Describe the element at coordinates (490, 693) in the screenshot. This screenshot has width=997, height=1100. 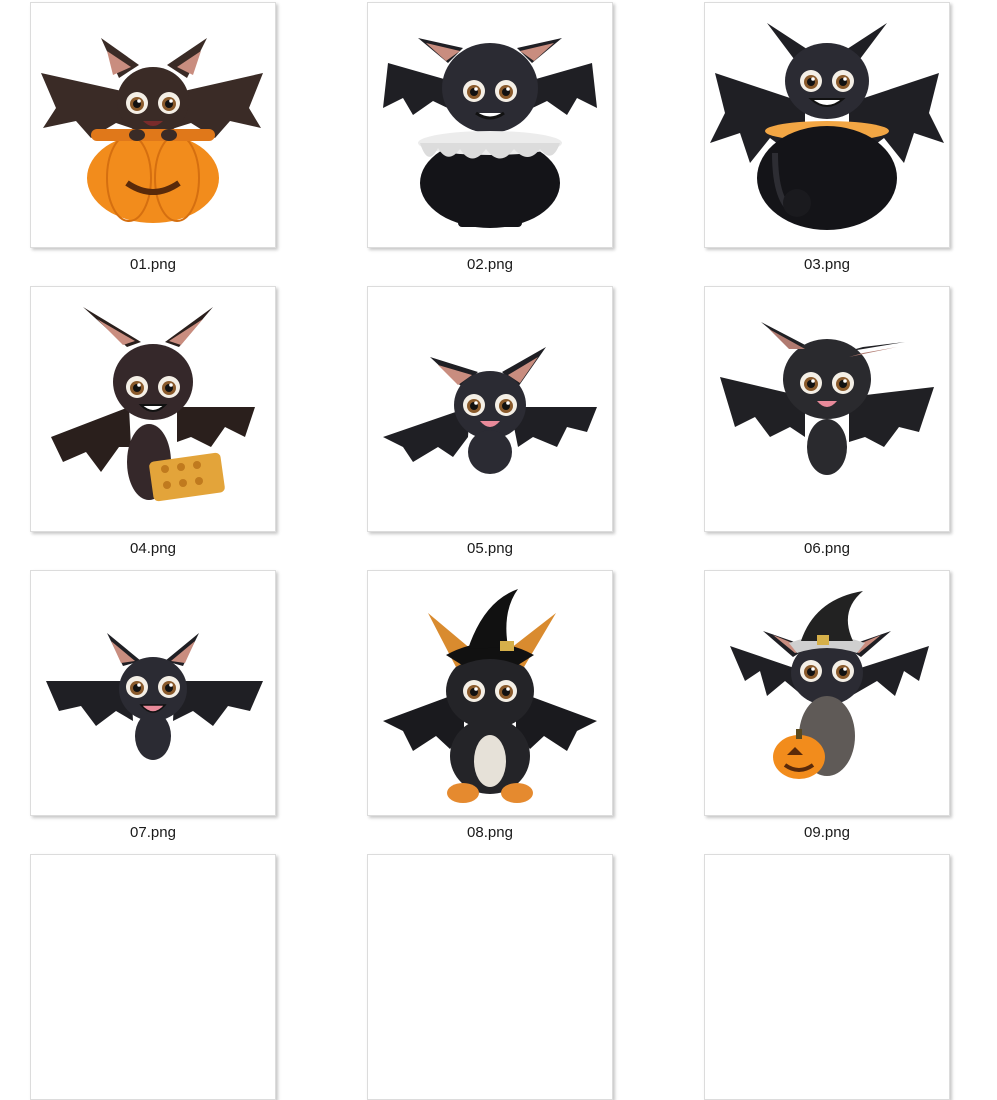
I see `bat-cat-witch-hat-icon` at that location.